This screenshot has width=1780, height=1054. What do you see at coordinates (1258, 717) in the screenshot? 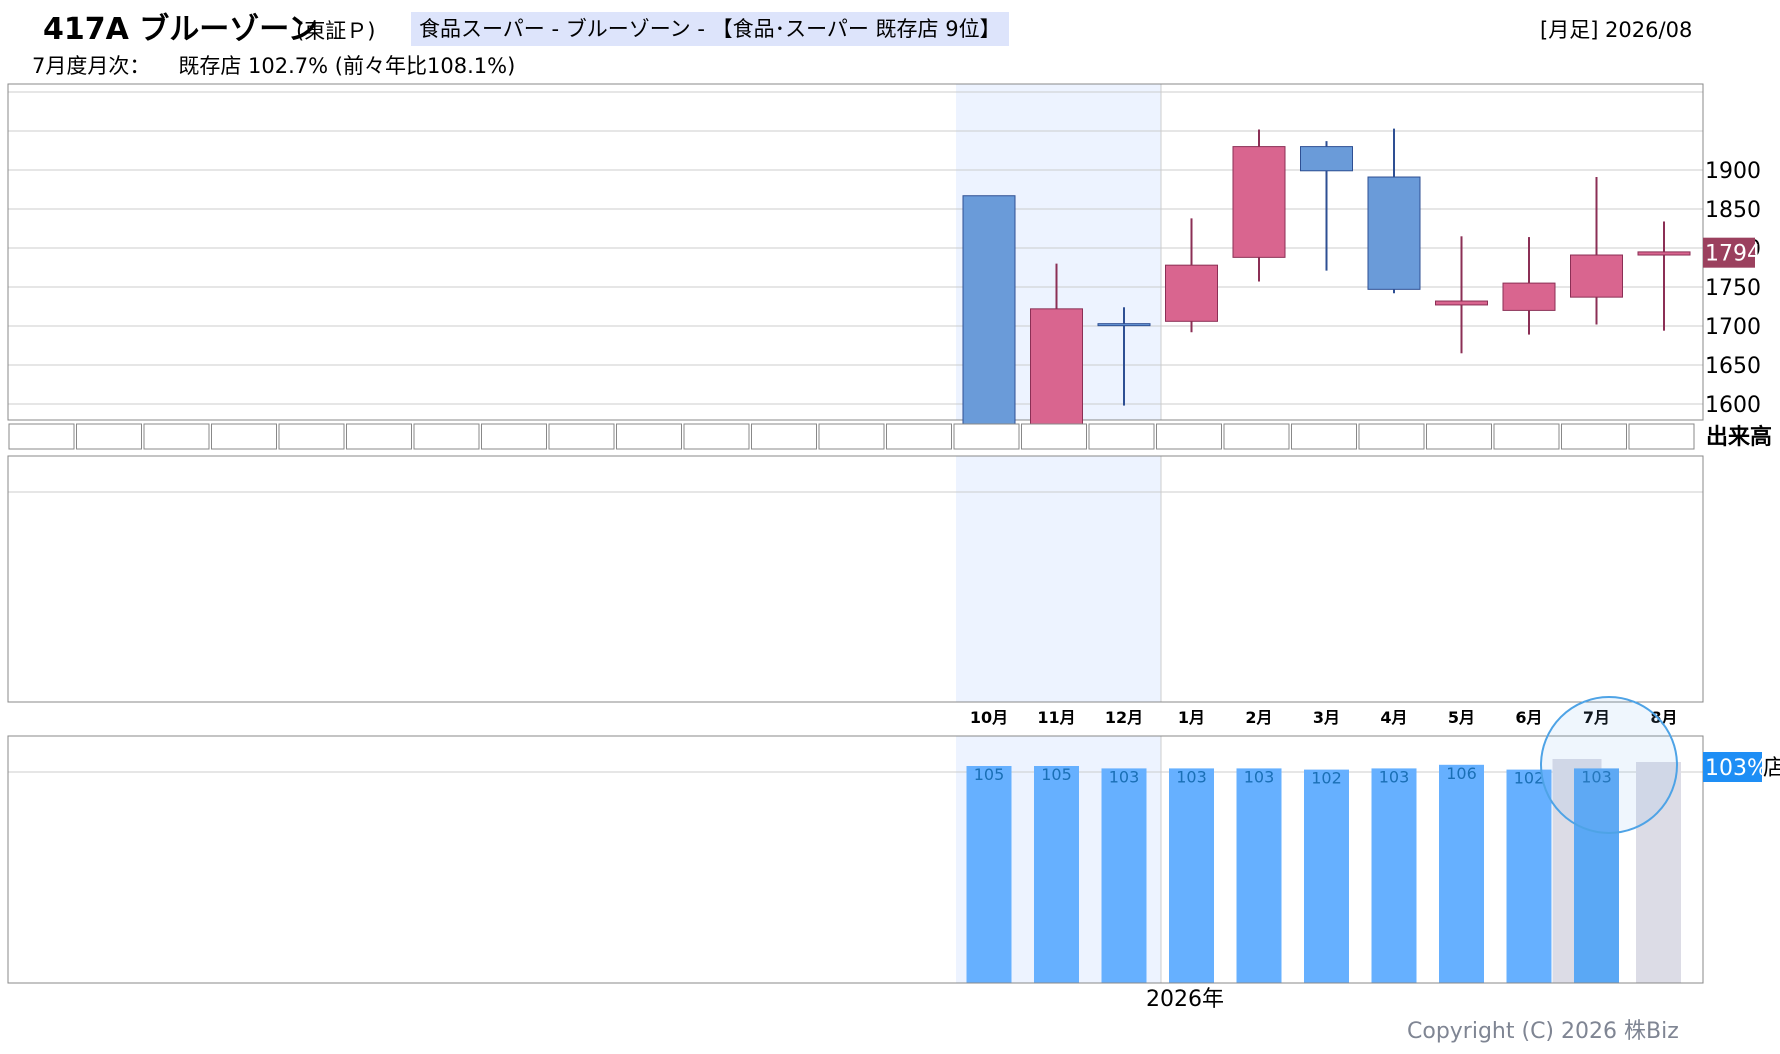
I see `month-label: 2月` at bounding box center [1258, 717].